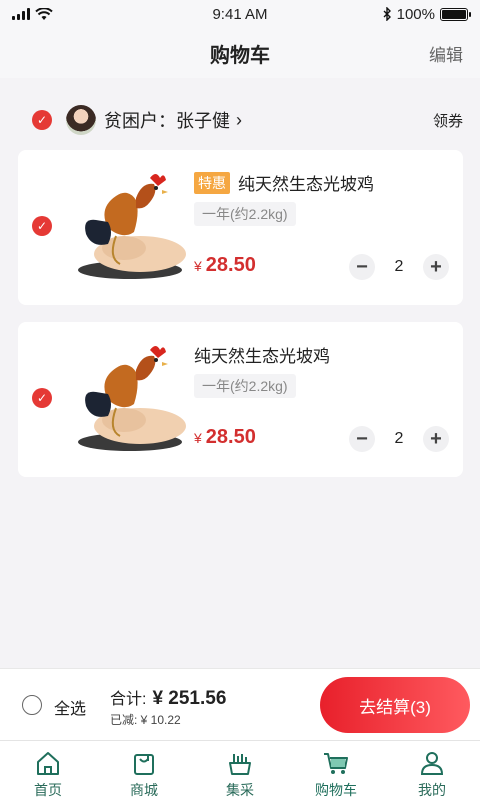 This screenshot has height=800, width=480. What do you see at coordinates (448, 120) in the screenshot?
I see `coupon-button: 领券` at bounding box center [448, 120].